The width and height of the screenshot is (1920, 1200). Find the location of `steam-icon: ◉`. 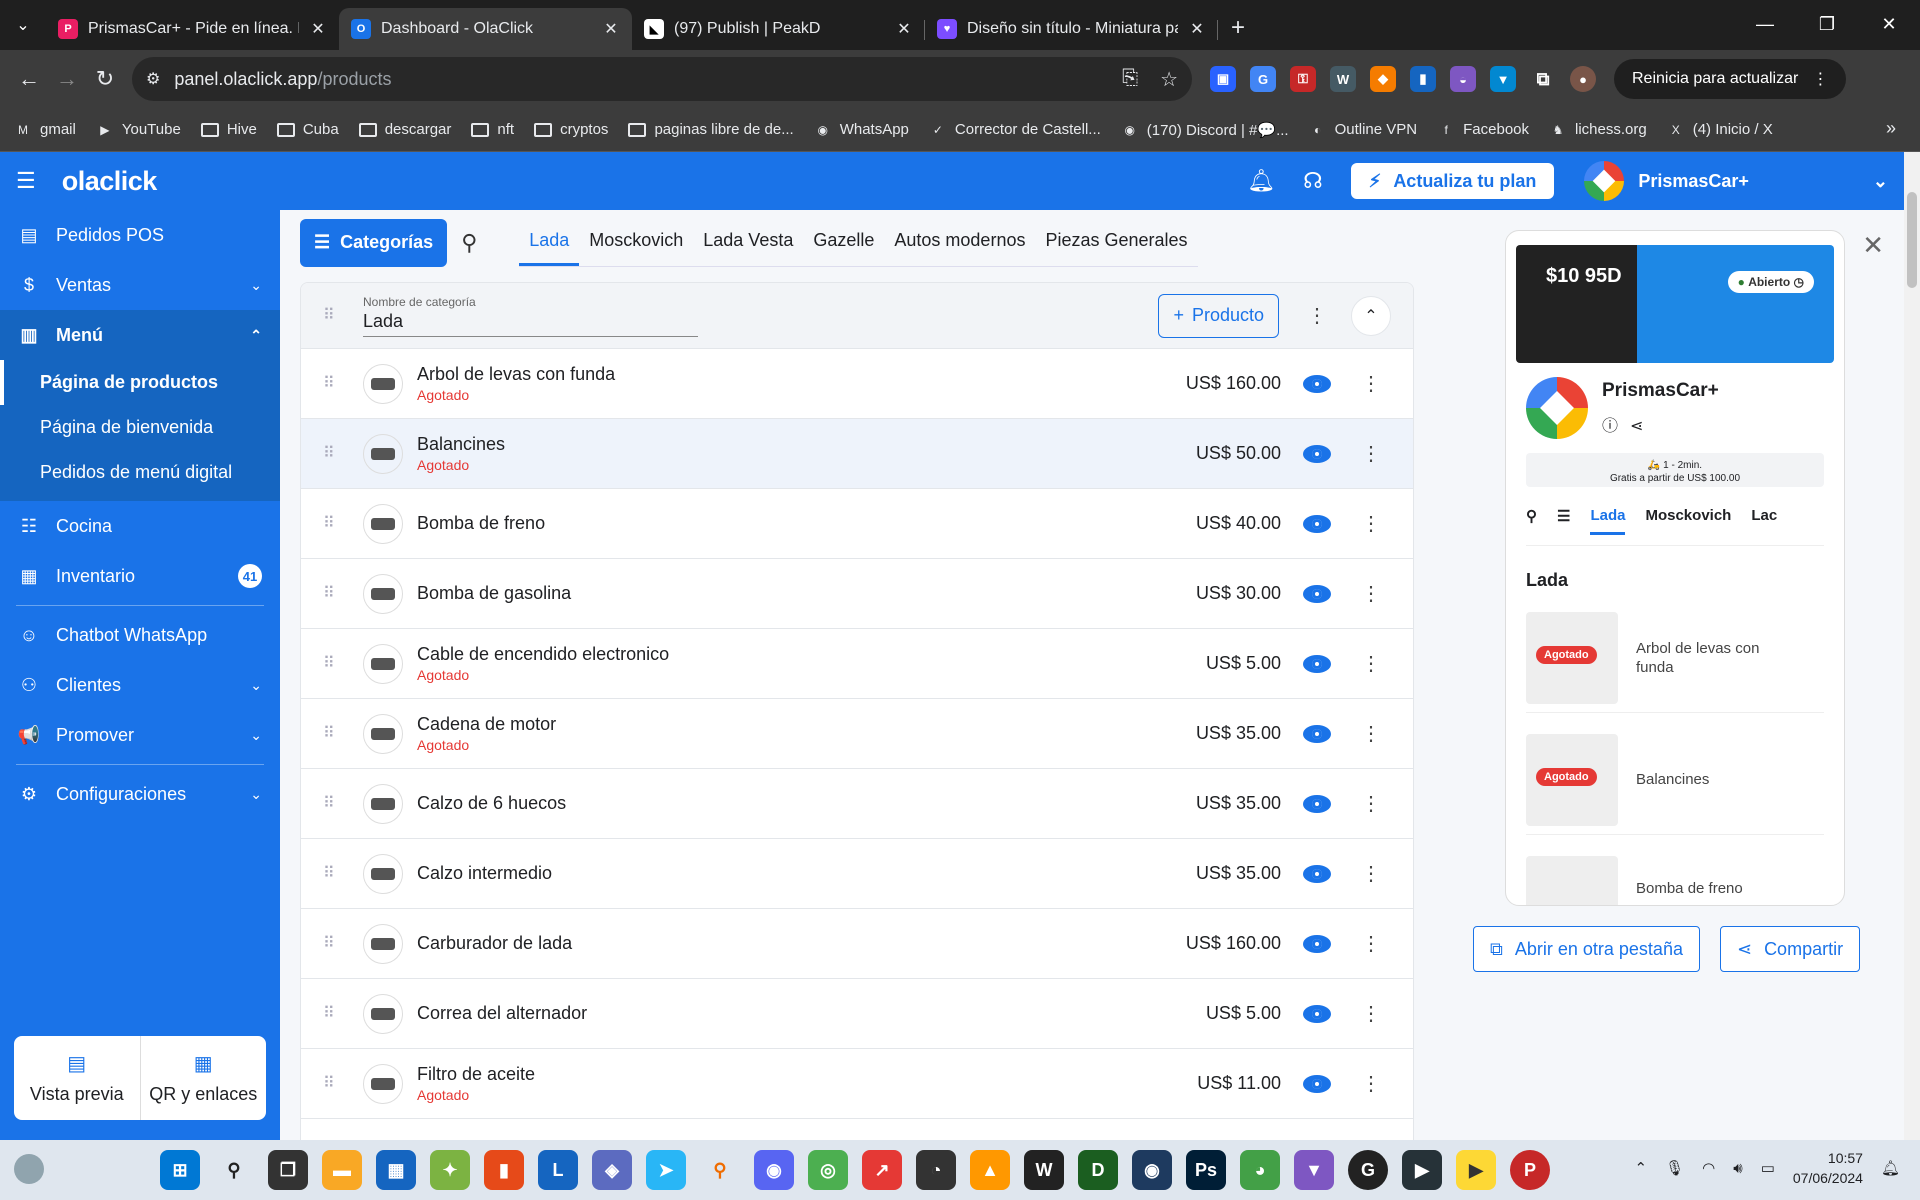

steam-icon: ◉ is located at coordinates (1152, 1170).